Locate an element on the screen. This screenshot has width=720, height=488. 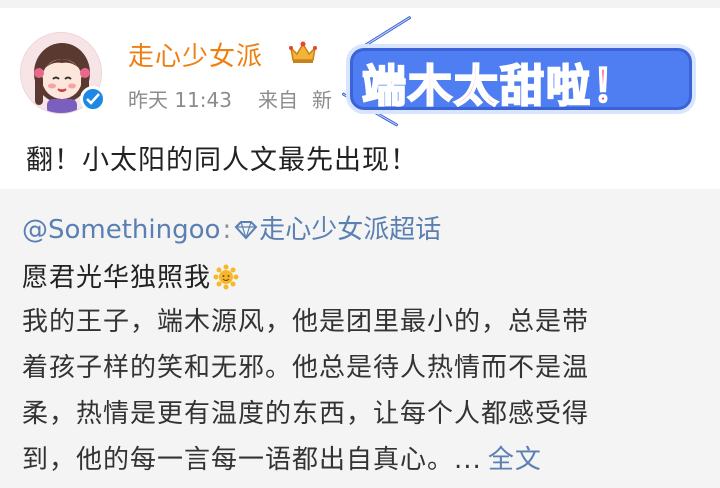
post-source-label: 来自 is located at coordinates (278, 100).